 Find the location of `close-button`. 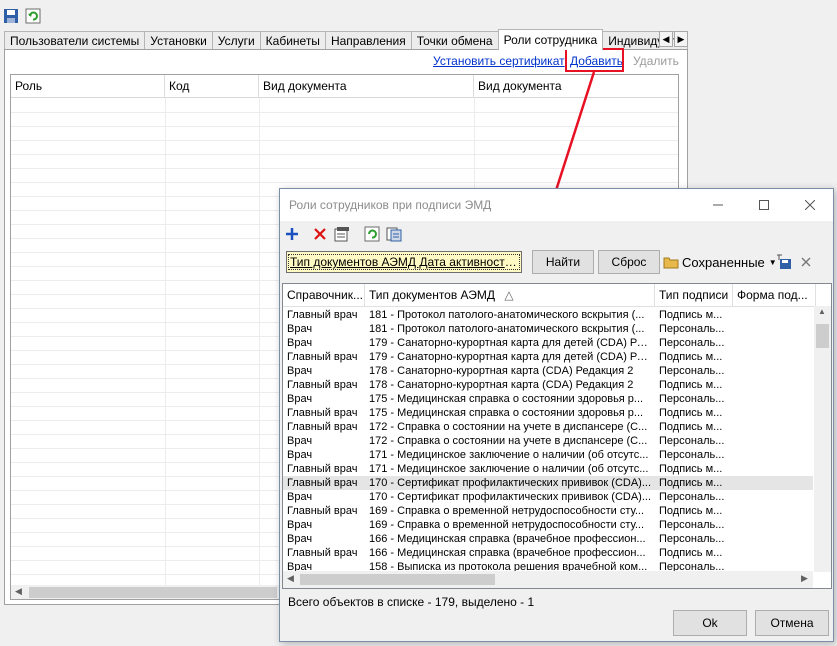

close-button is located at coordinates (810, 205).